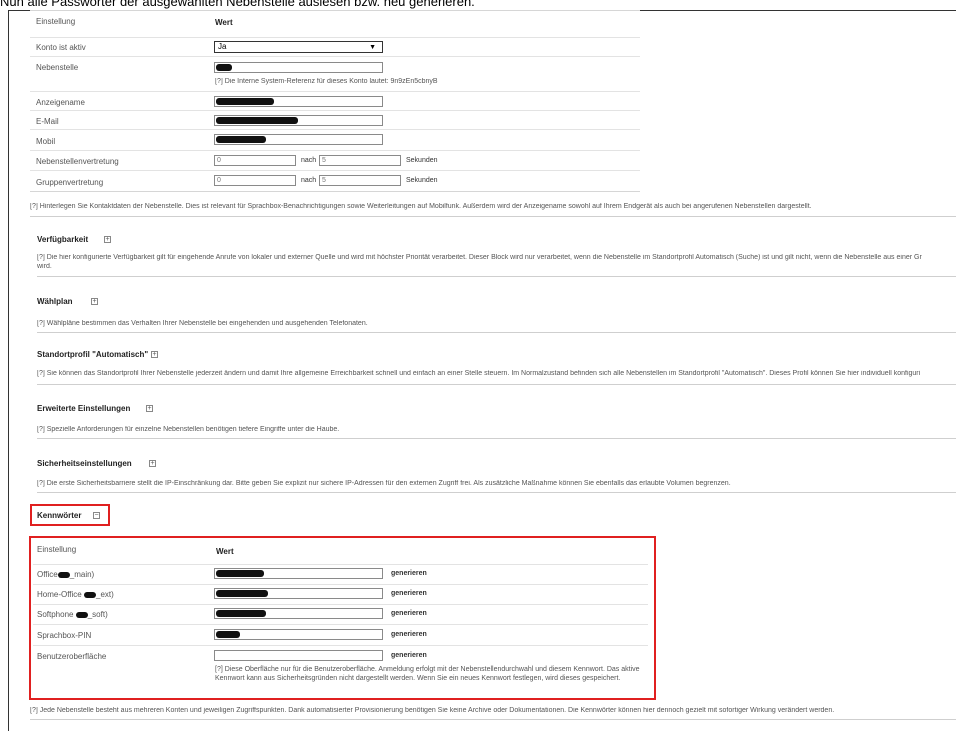  What do you see at coordinates (422, 180) in the screenshot?
I see `group-rep-unit: Sekunden` at bounding box center [422, 180].